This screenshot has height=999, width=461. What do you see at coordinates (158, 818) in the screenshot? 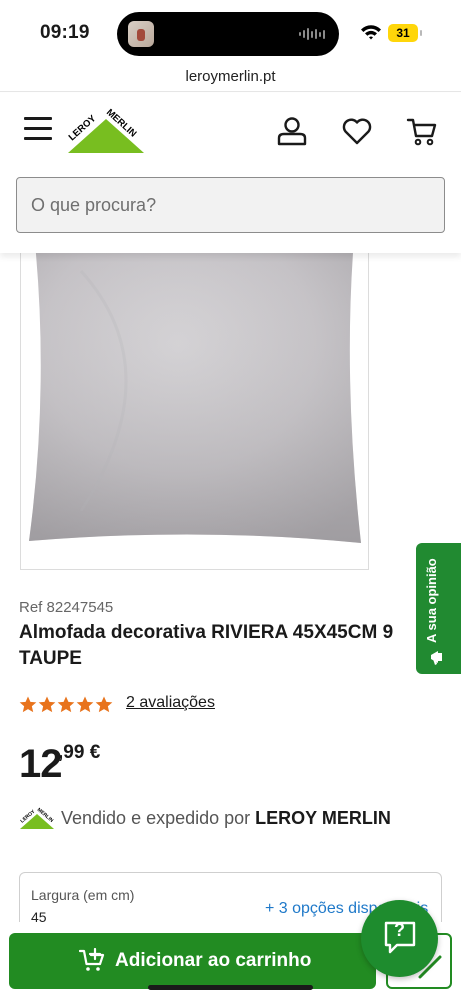
I see `seller-prefix: Vendido e expedido por` at bounding box center [158, 818].